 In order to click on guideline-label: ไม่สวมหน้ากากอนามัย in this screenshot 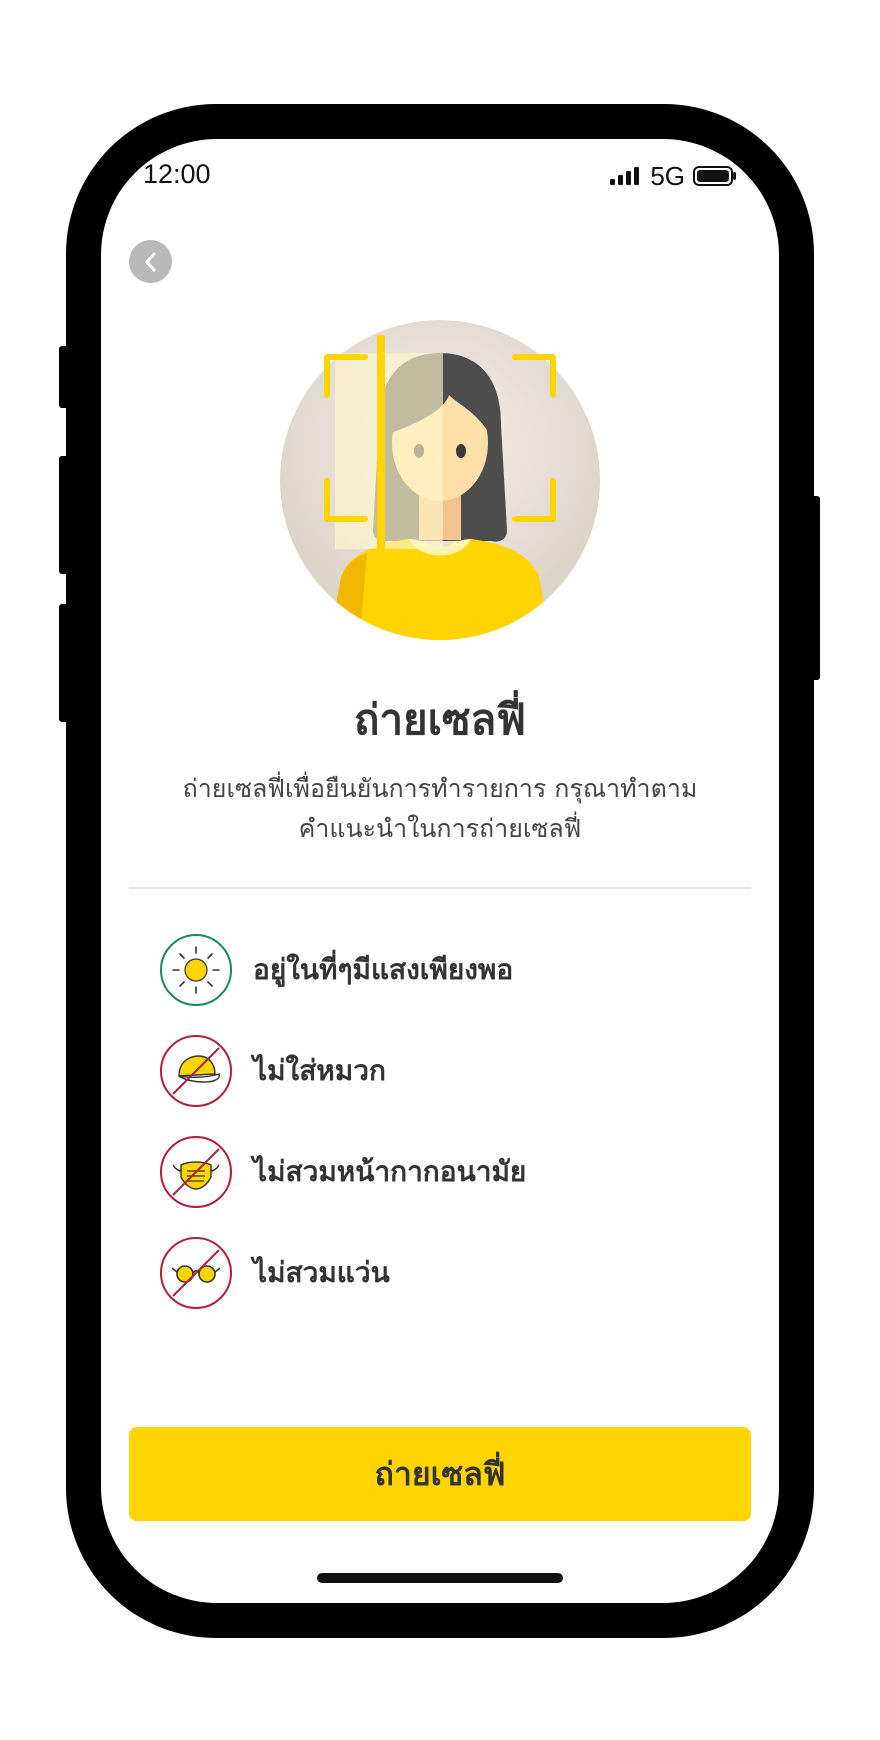, I will do `click(390, 1171)`.